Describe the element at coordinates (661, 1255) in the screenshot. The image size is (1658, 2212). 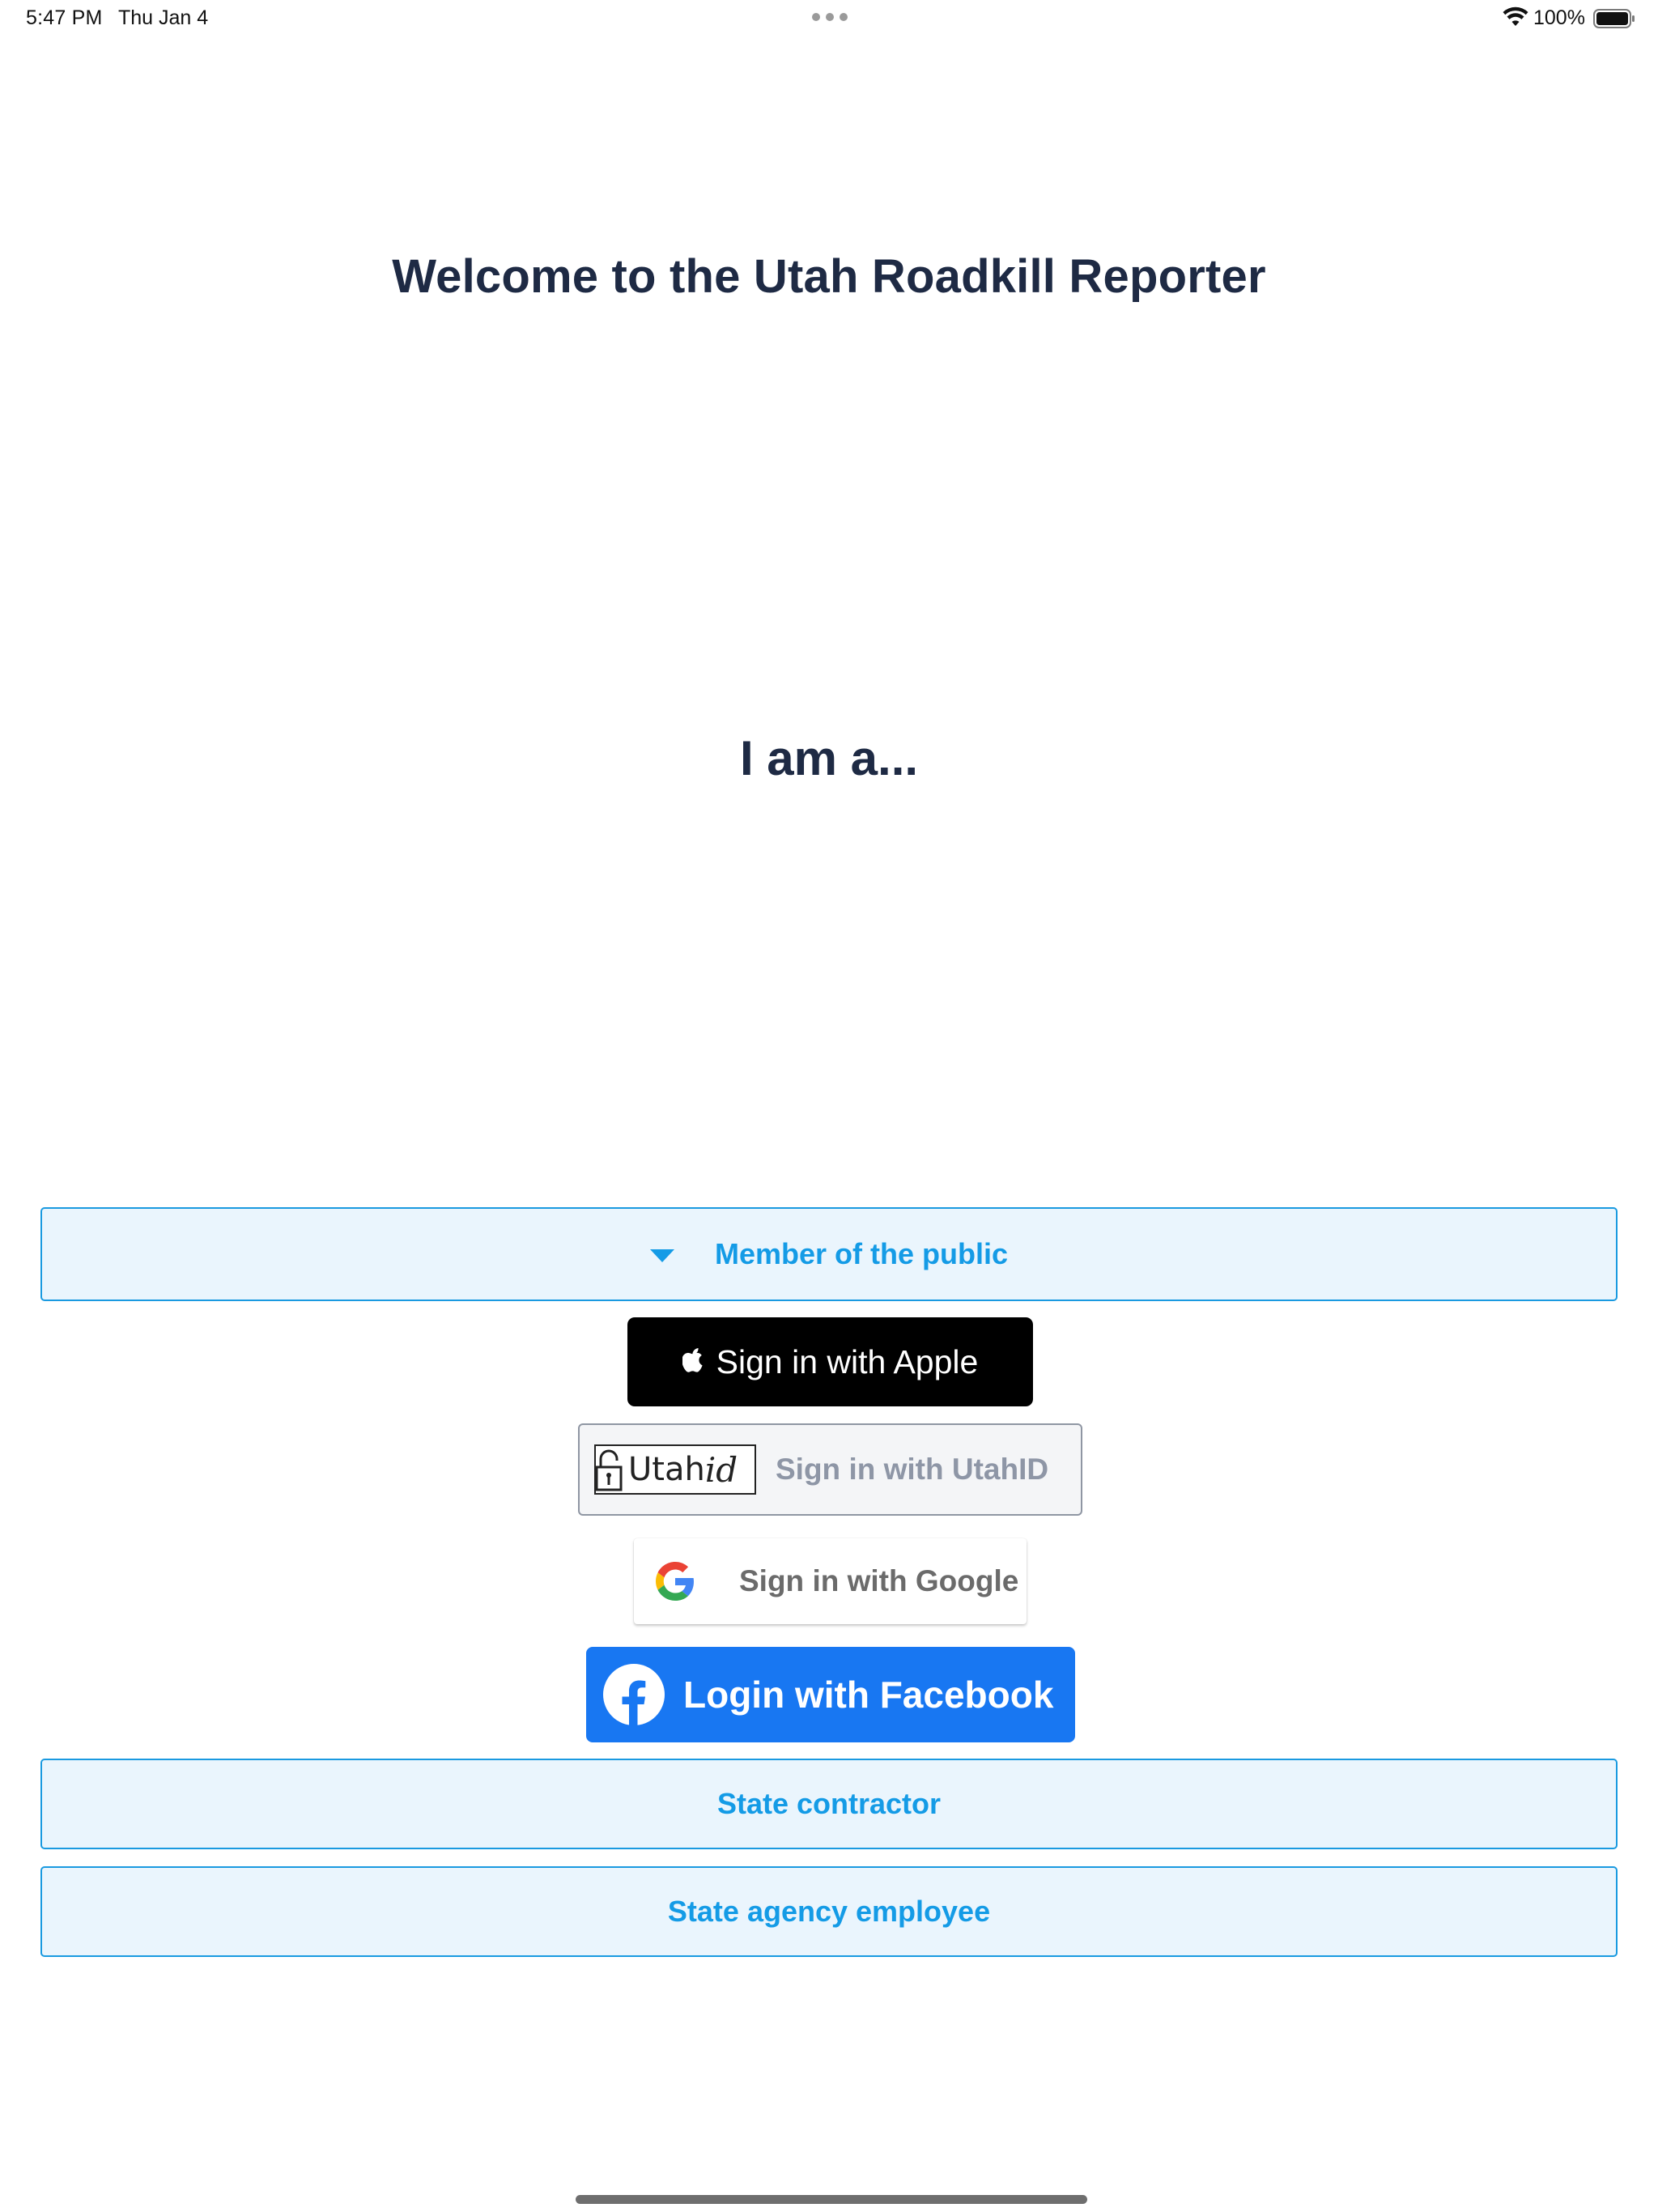
I see `caret-down-icon` at that location.